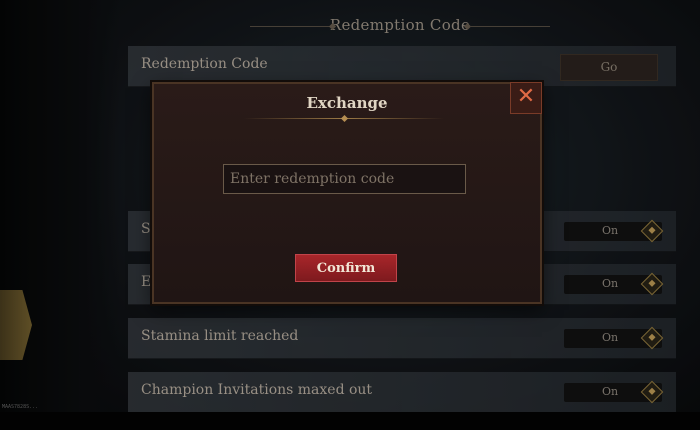 This screenshot has width=700, height=430. Describe the element at coordinates (526, 98) in the screenshot. I see `close-icon: ✕` at that location.